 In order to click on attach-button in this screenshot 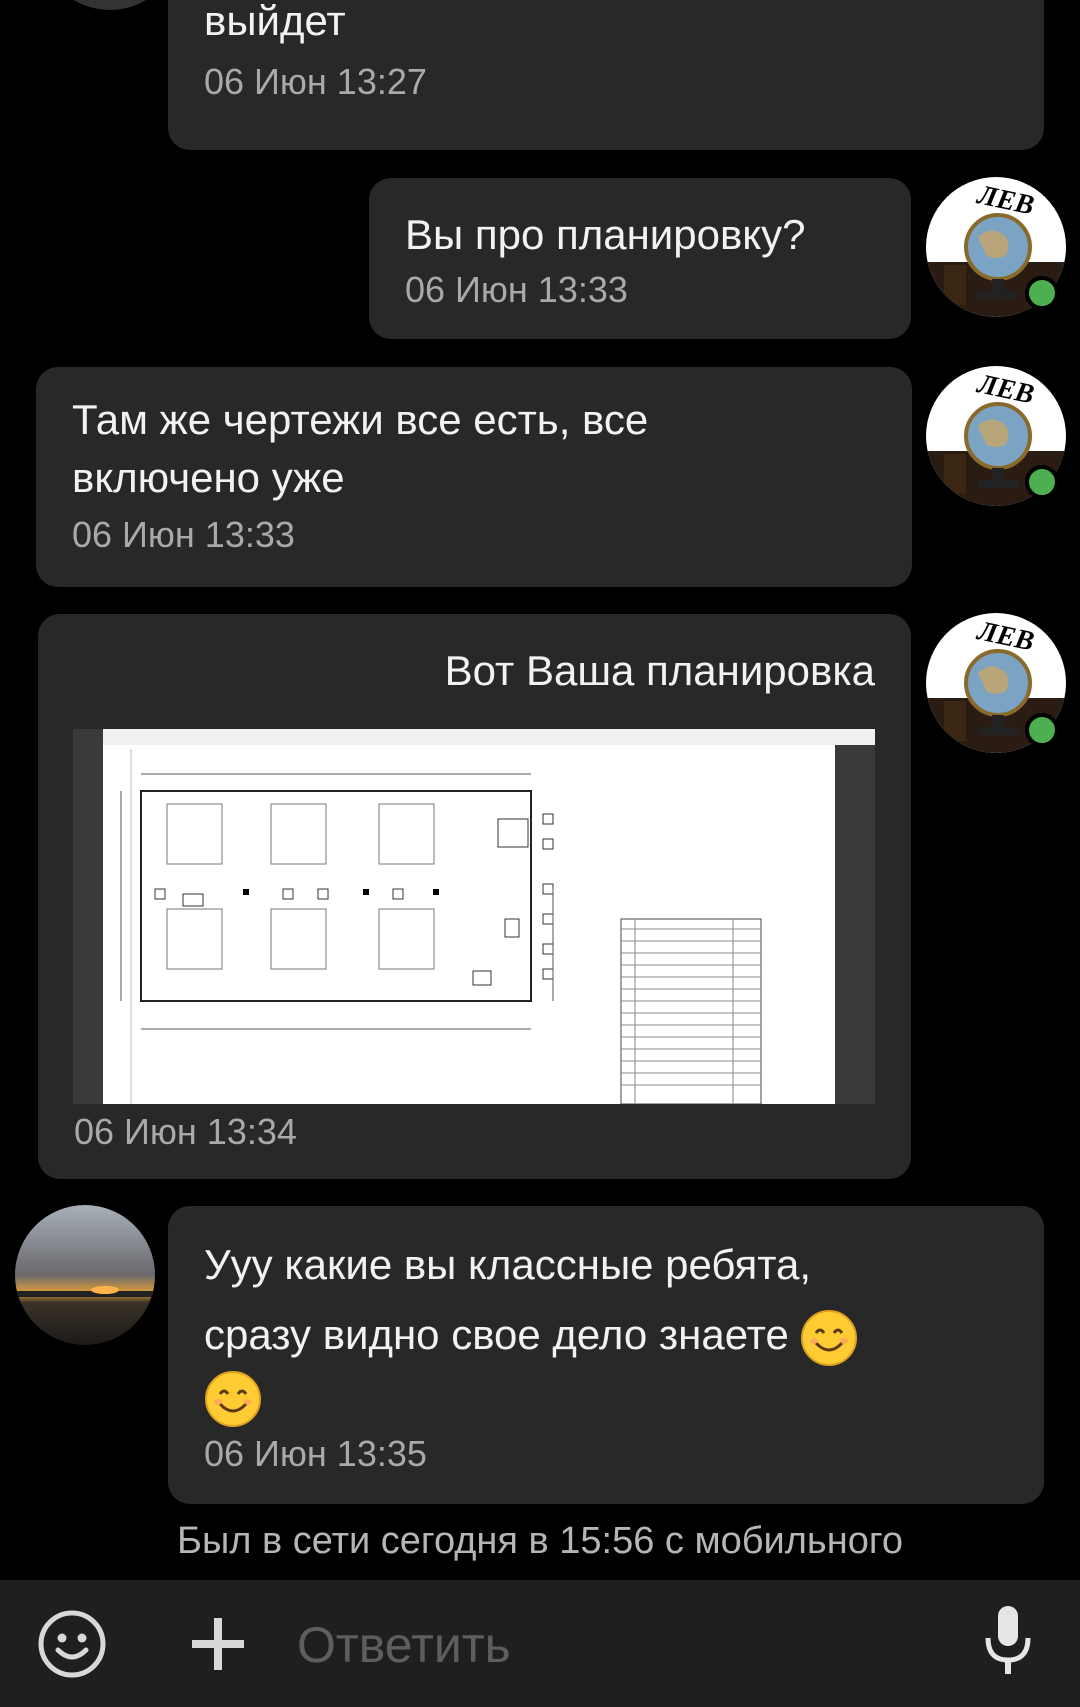, I will do `click(218, 1644)`.